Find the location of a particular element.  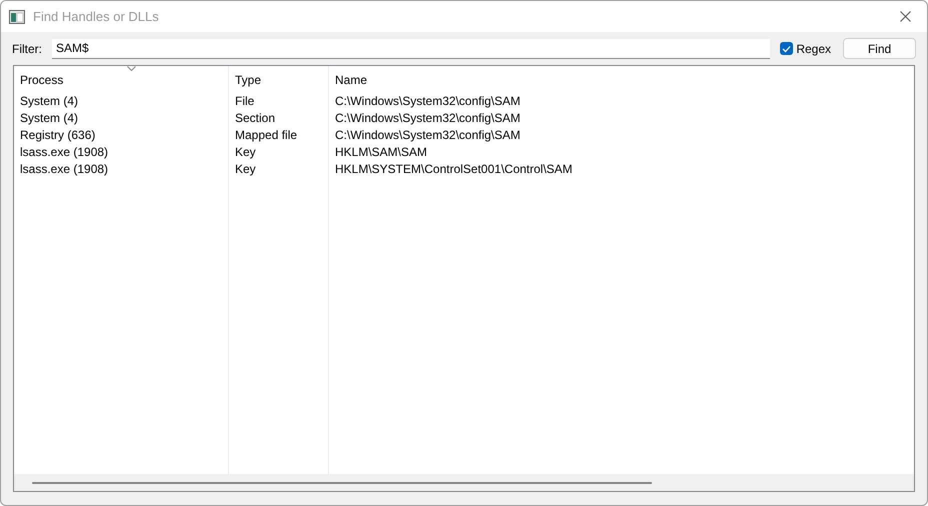

table-cell-text: Mapped file is located at coordinates (266, 135).